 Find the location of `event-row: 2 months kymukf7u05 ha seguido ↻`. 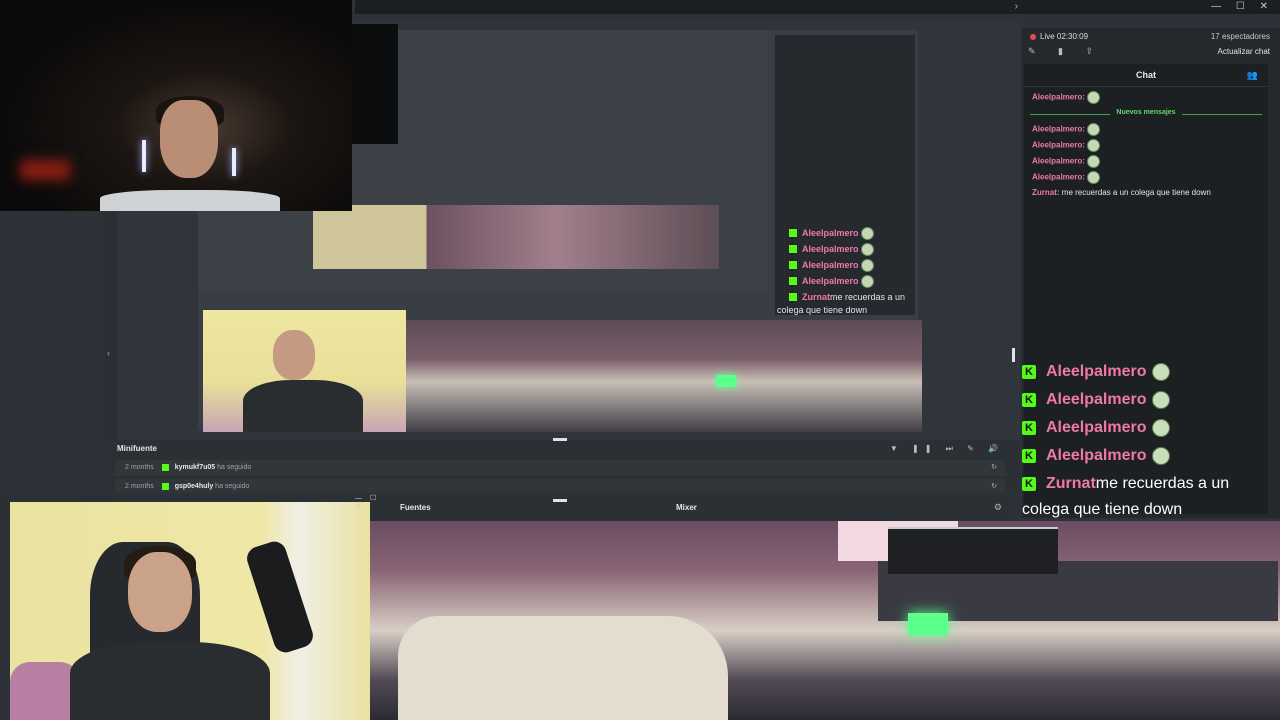

event-row: 2 months kymukf7u05 ha seguido ↻ is located at coordinates (560, 468).